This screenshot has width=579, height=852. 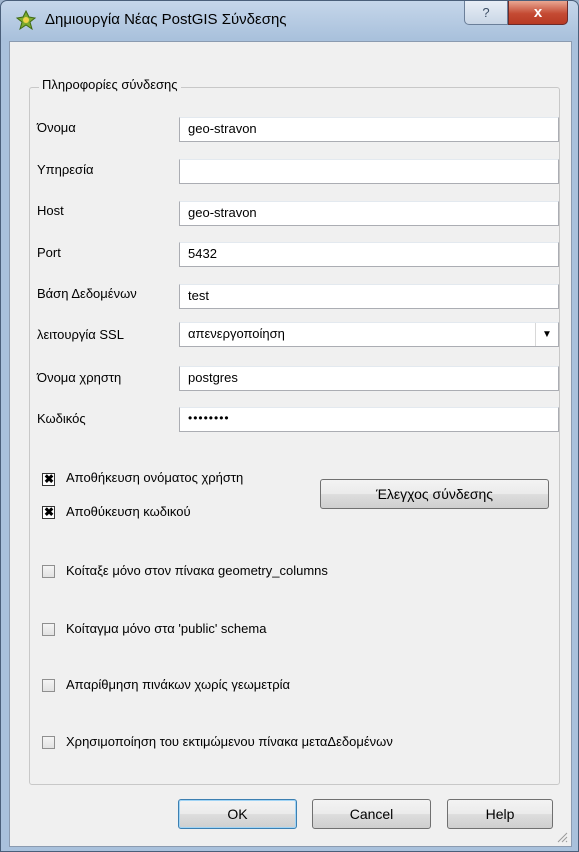 What do you see at coordinates (154, 477) in the screenshot?
I see `save-username-label: Αποθήκευση ονόματος χρήστη` at bounding box center [154, 477].